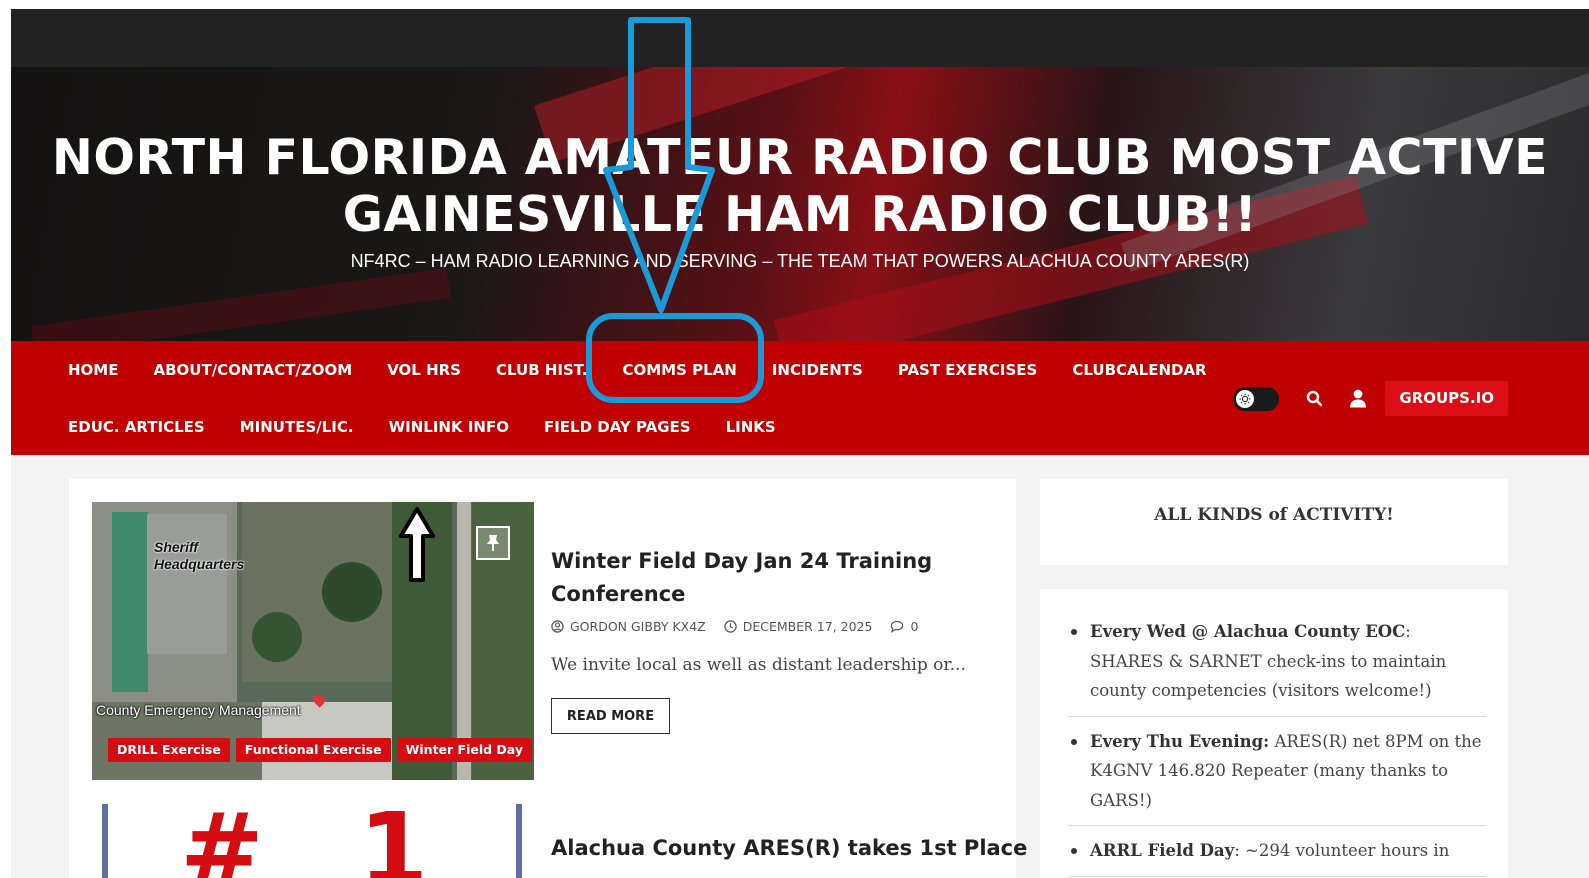 The height and width of the screenshot is (878, 1589). I want to click on post-comment-count: 0, so click(914, 626).